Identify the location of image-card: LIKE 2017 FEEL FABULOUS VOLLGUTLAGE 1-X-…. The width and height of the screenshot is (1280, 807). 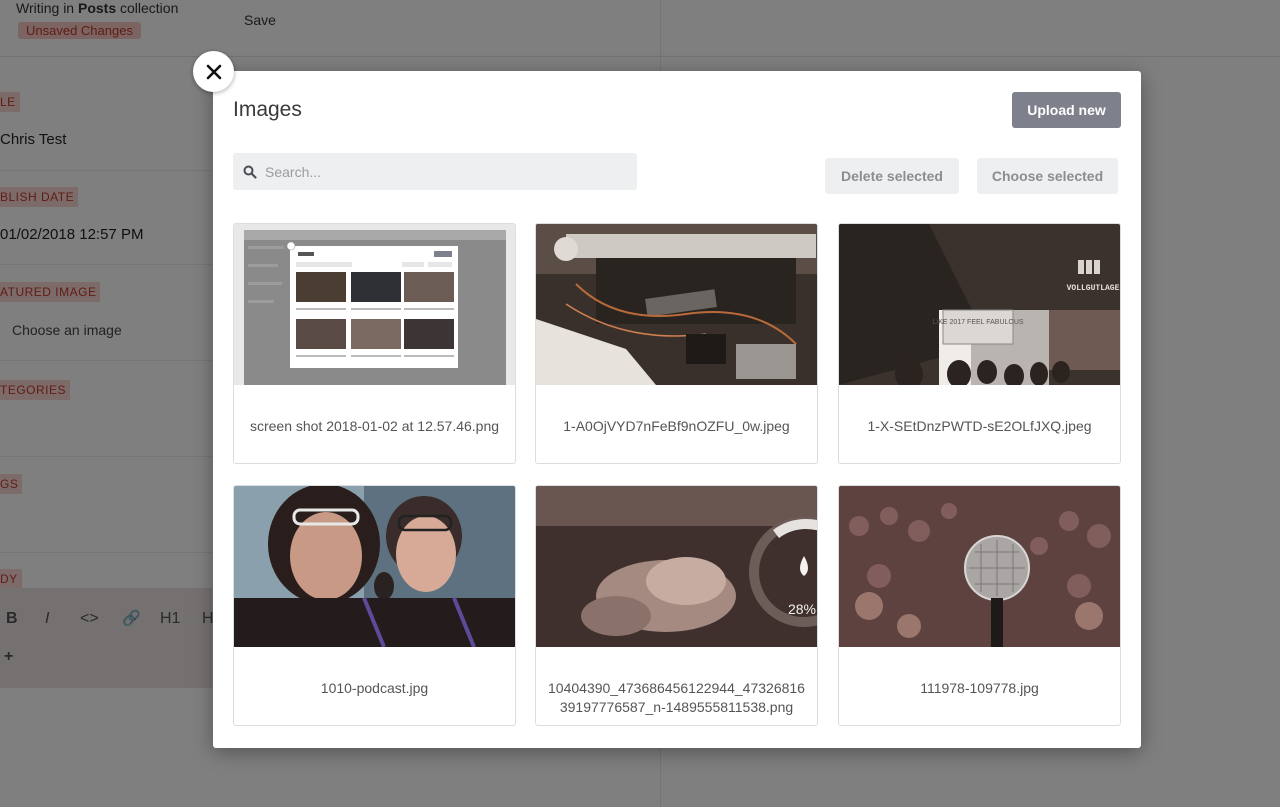
(979, 343).